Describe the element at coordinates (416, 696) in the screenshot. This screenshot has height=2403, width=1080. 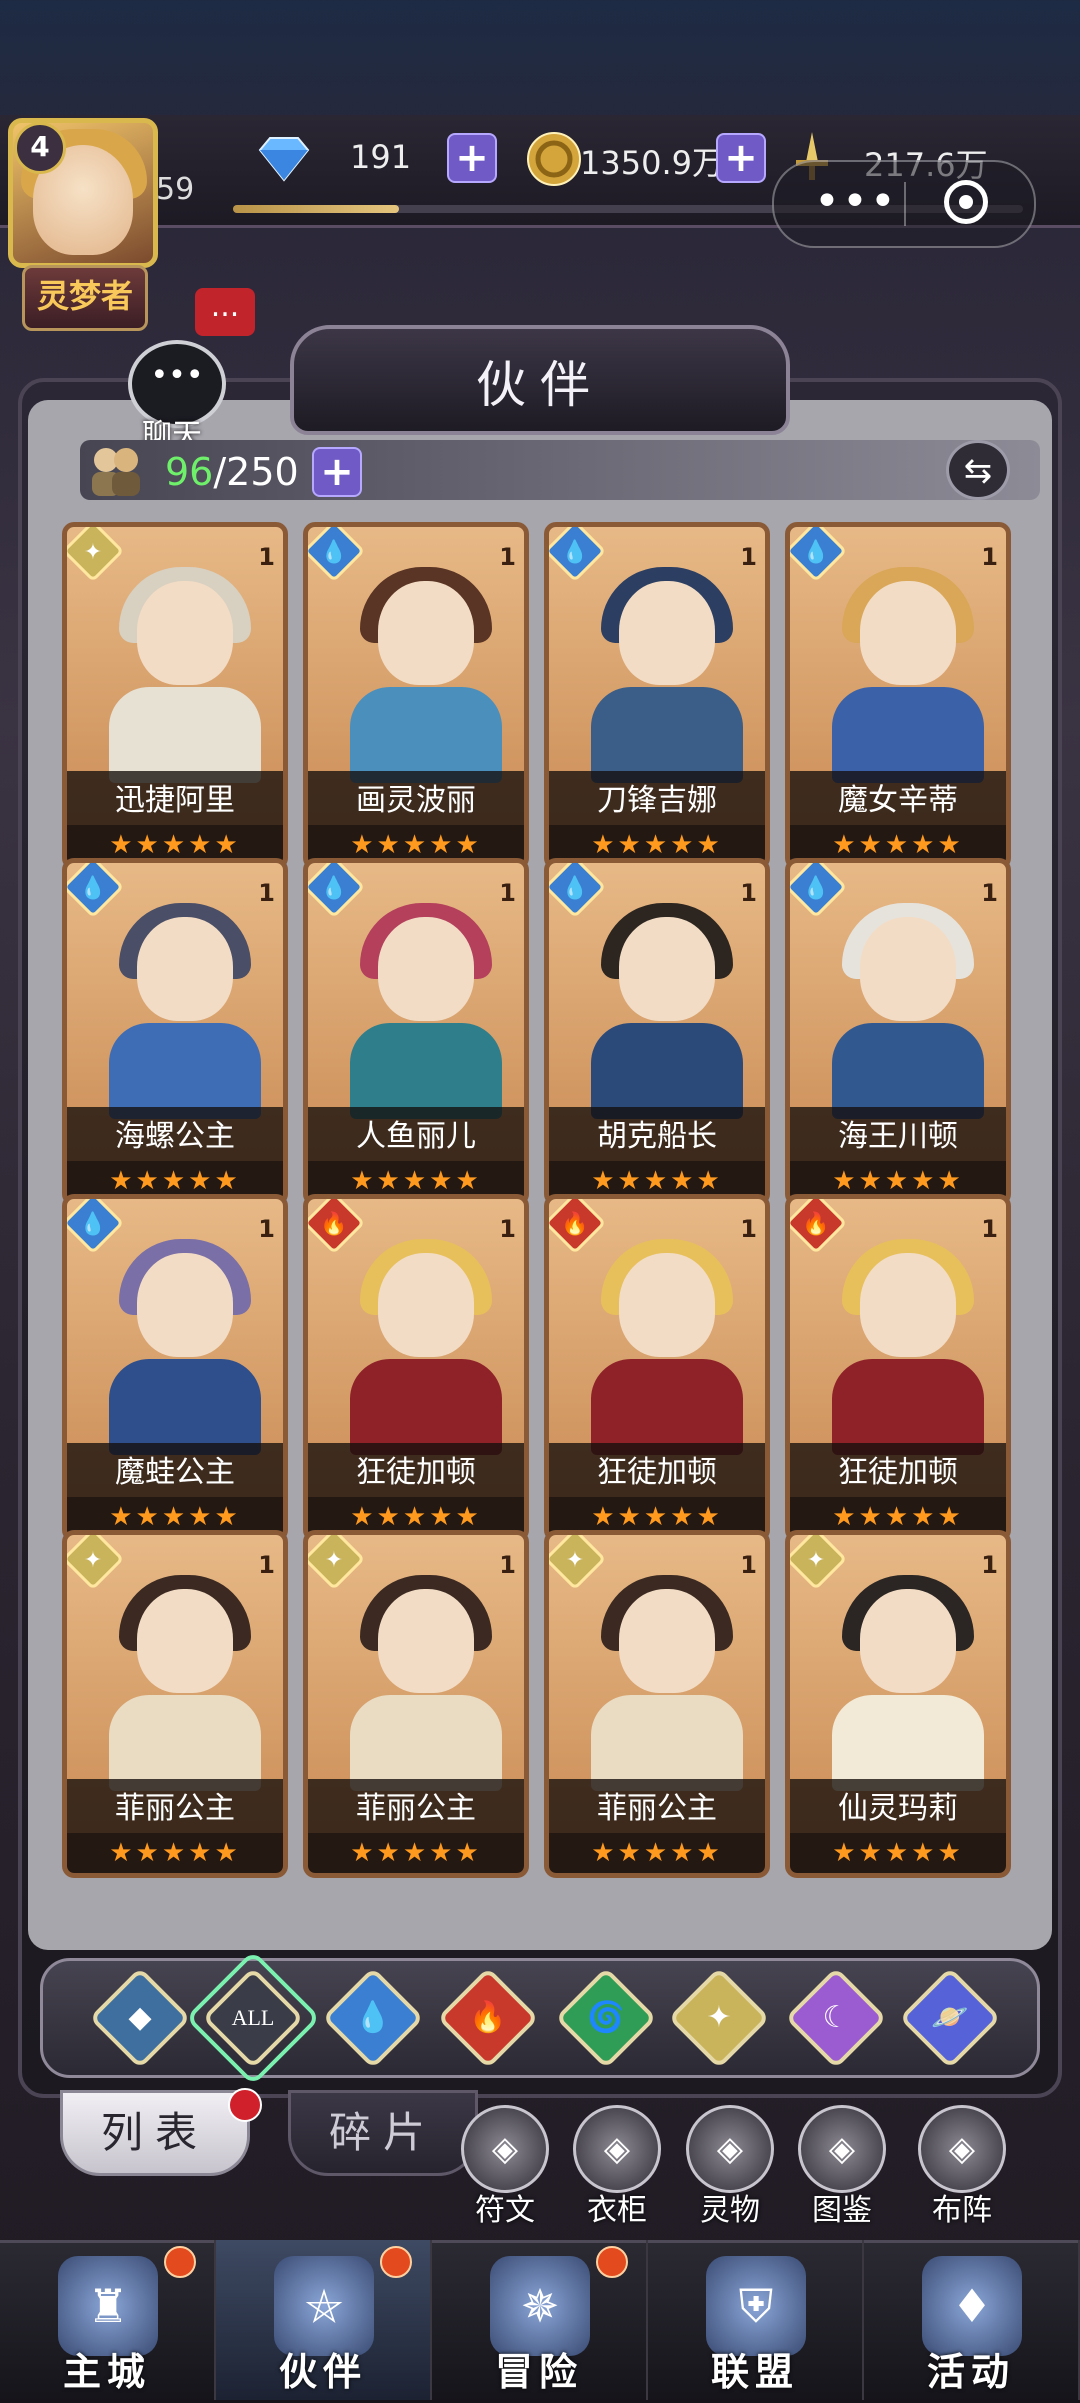
I see `partner-card: 💧 1 画灵波丽 ★★★★★` at that location.